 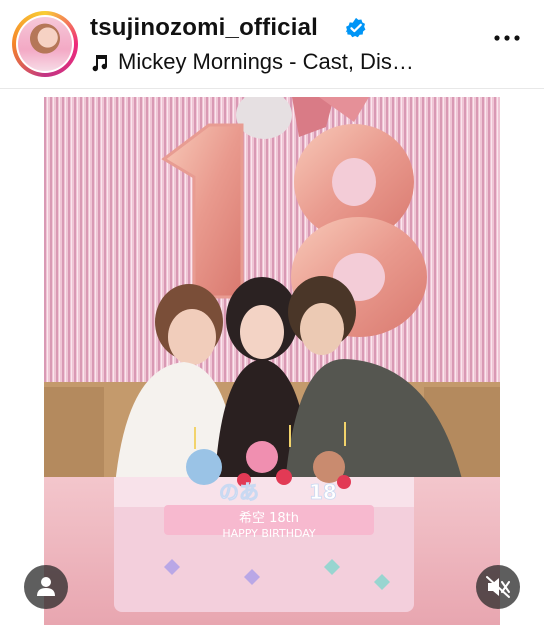 What do you see at coordinates (323, 492) in the screenshot?
I see `cake-number-text: 18` at bounding box center [323, 492].